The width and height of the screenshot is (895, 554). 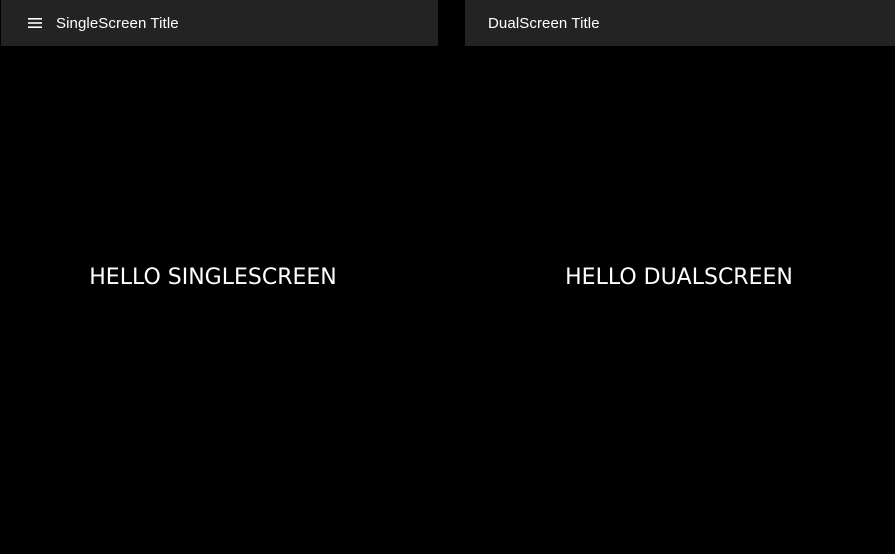 What do you see at coordinates (451, 277) in the screenshot?
I see `screen-hinge` at bounding box center [451, 277].